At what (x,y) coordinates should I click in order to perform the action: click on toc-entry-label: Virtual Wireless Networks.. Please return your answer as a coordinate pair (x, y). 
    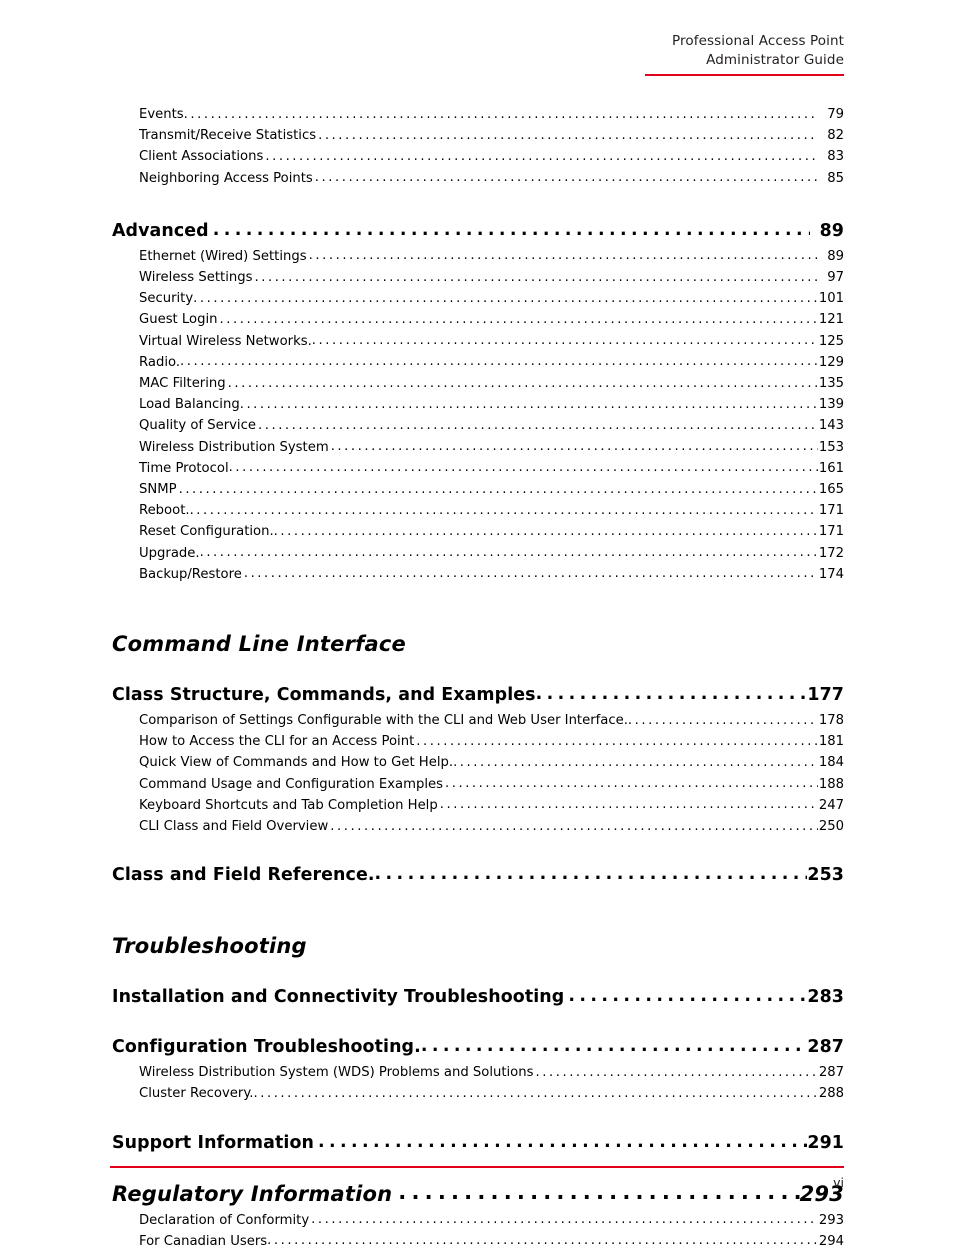
    Looking at the image, I should click on (225, 341).